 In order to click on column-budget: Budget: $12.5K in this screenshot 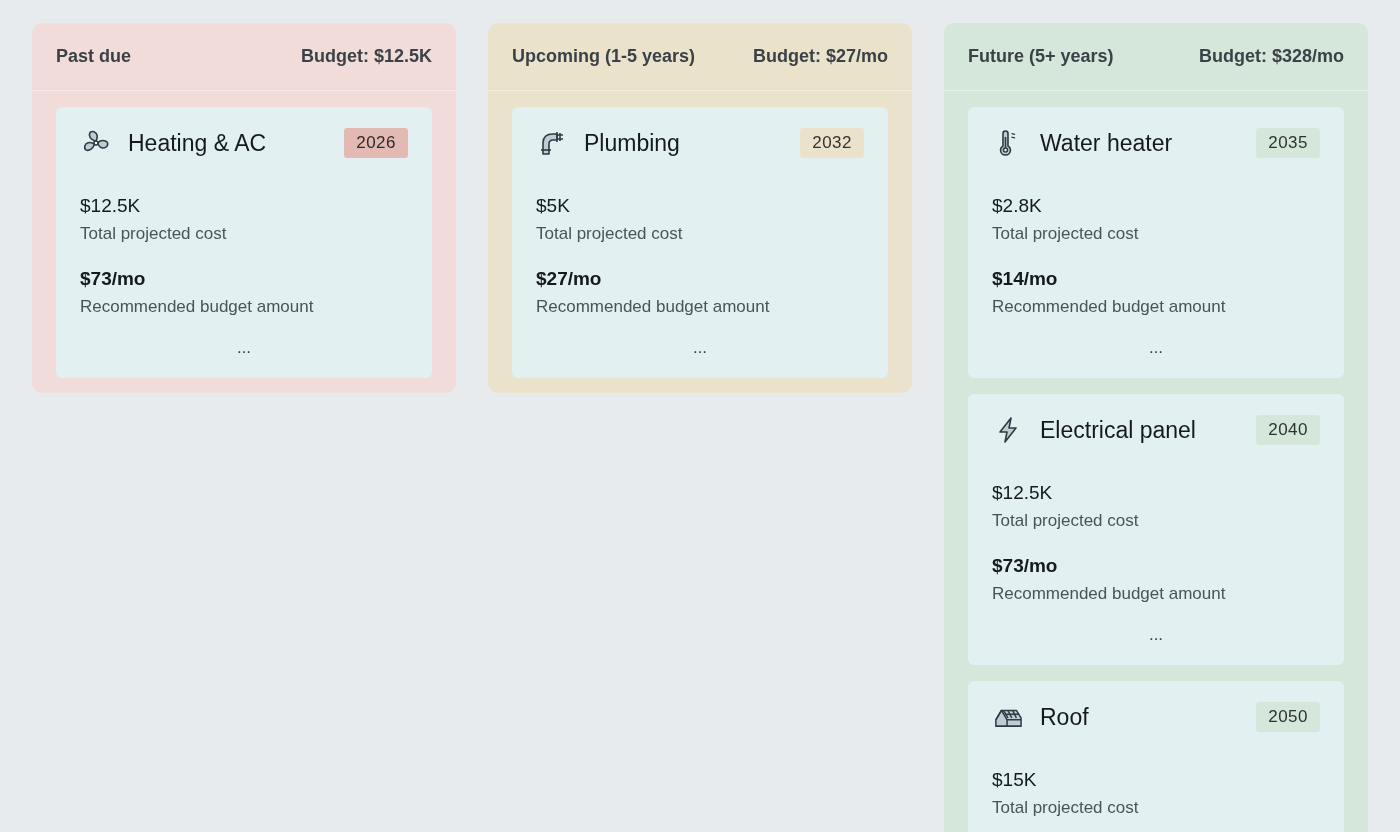, I will do `click(366, 56)`.